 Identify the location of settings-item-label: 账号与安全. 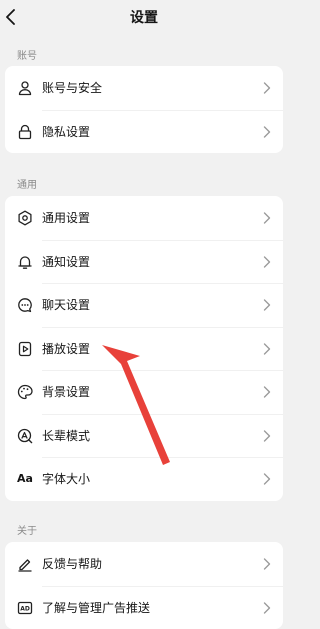
(72, 87).